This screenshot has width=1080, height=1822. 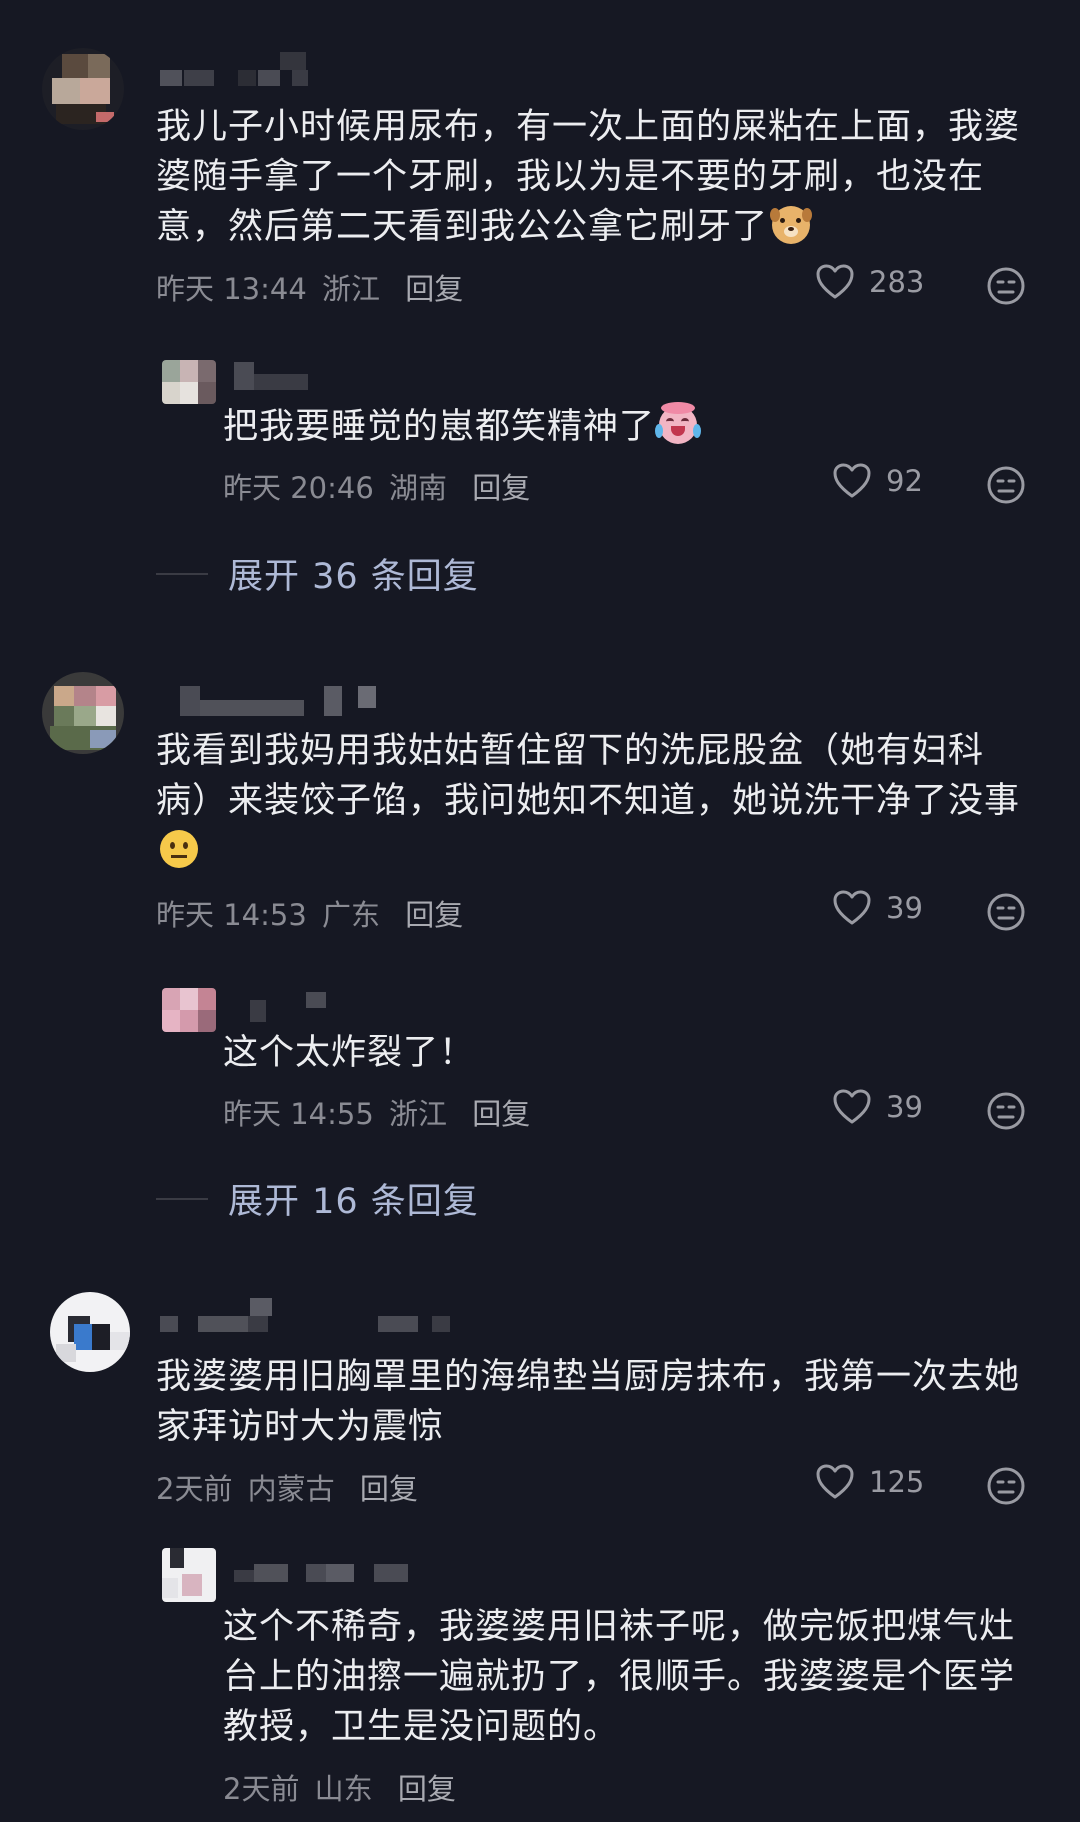 What do you see at coordinates (376, 486) in the screenshot?
I see `reply-meta: 昨天 20:46 湖南 回复` at bounding box center [376, 486].